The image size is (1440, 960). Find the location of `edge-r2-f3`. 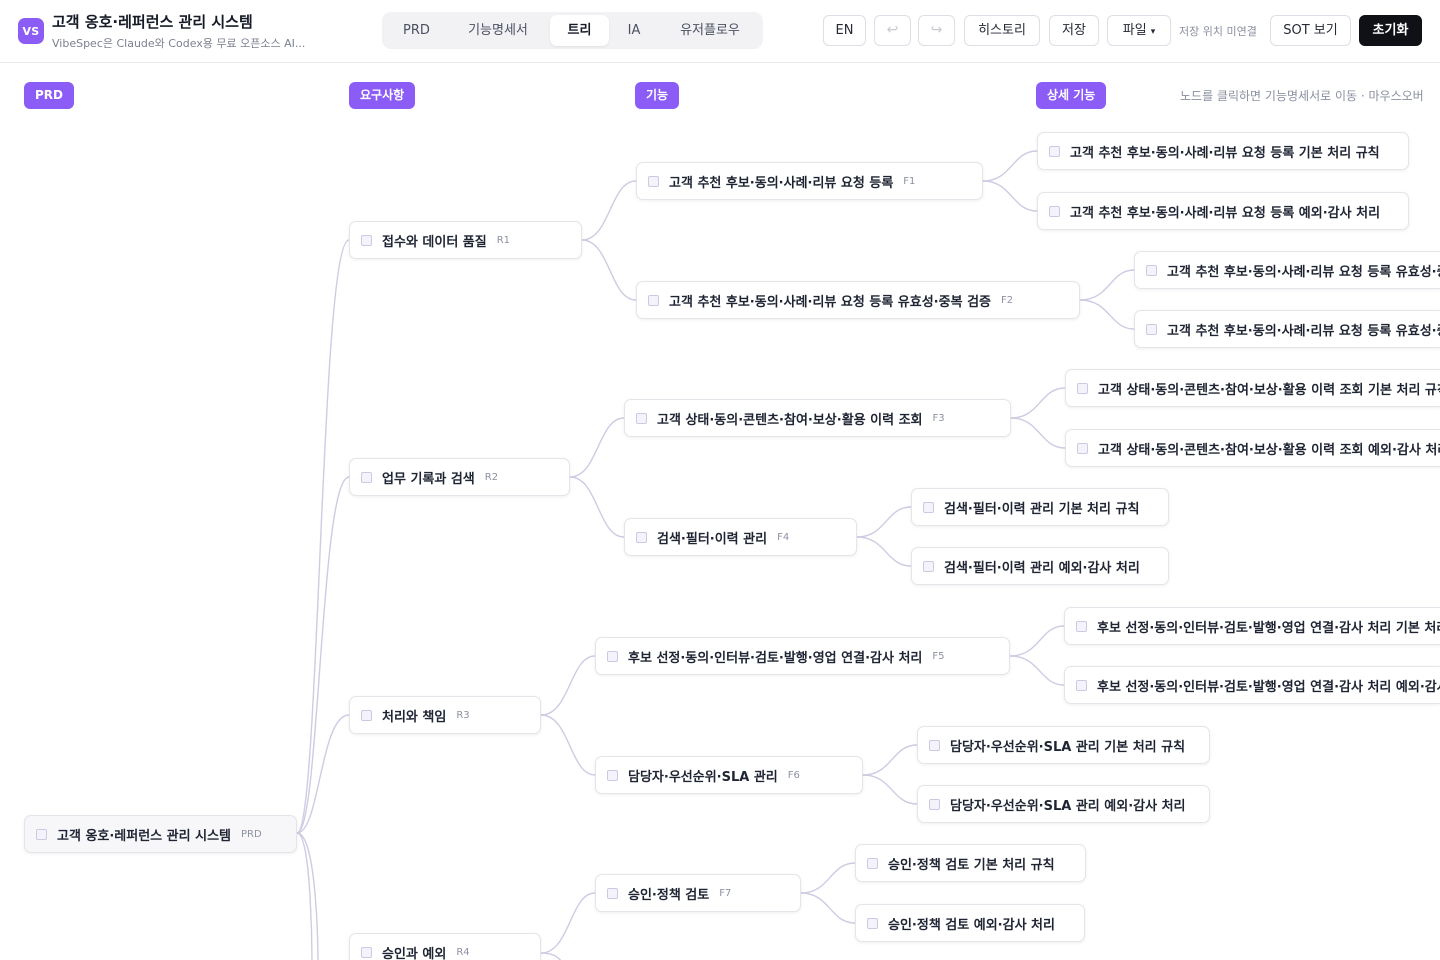

edge-r2-f3 is located at coordinates (597, 447).